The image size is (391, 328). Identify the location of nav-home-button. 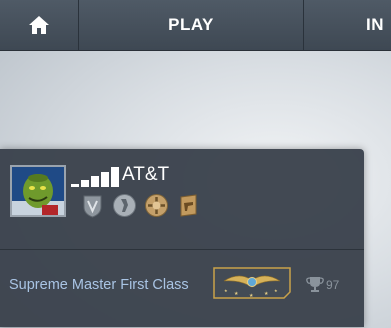
(39, 25).